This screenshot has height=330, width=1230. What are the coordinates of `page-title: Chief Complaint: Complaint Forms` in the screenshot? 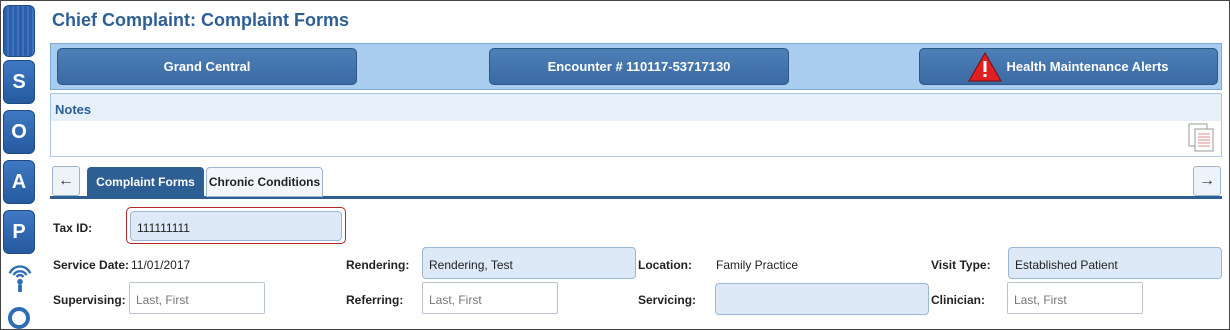 It's located at (200, 20).